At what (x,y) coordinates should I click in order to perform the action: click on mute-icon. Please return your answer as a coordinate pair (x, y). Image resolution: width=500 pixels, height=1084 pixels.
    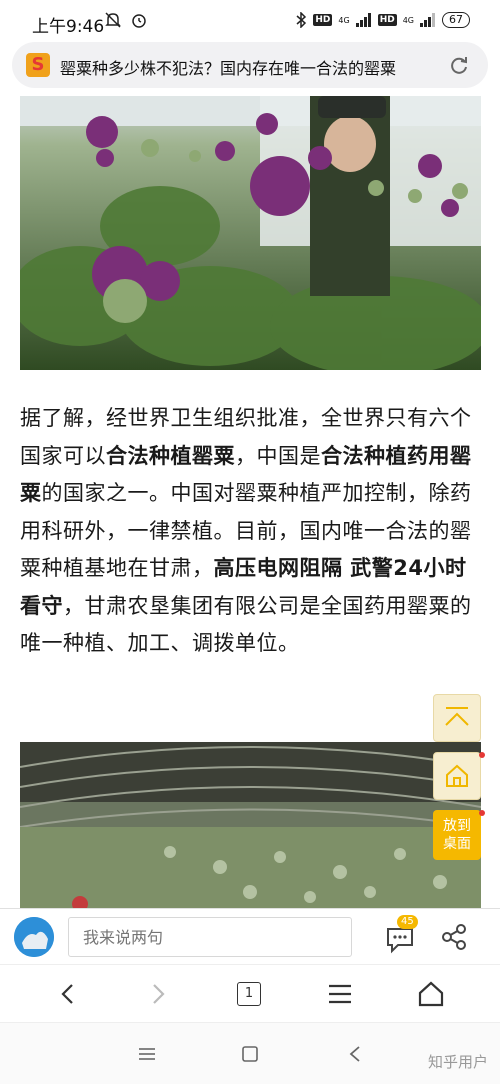
    Looking at the image, I should click on (113, 20).